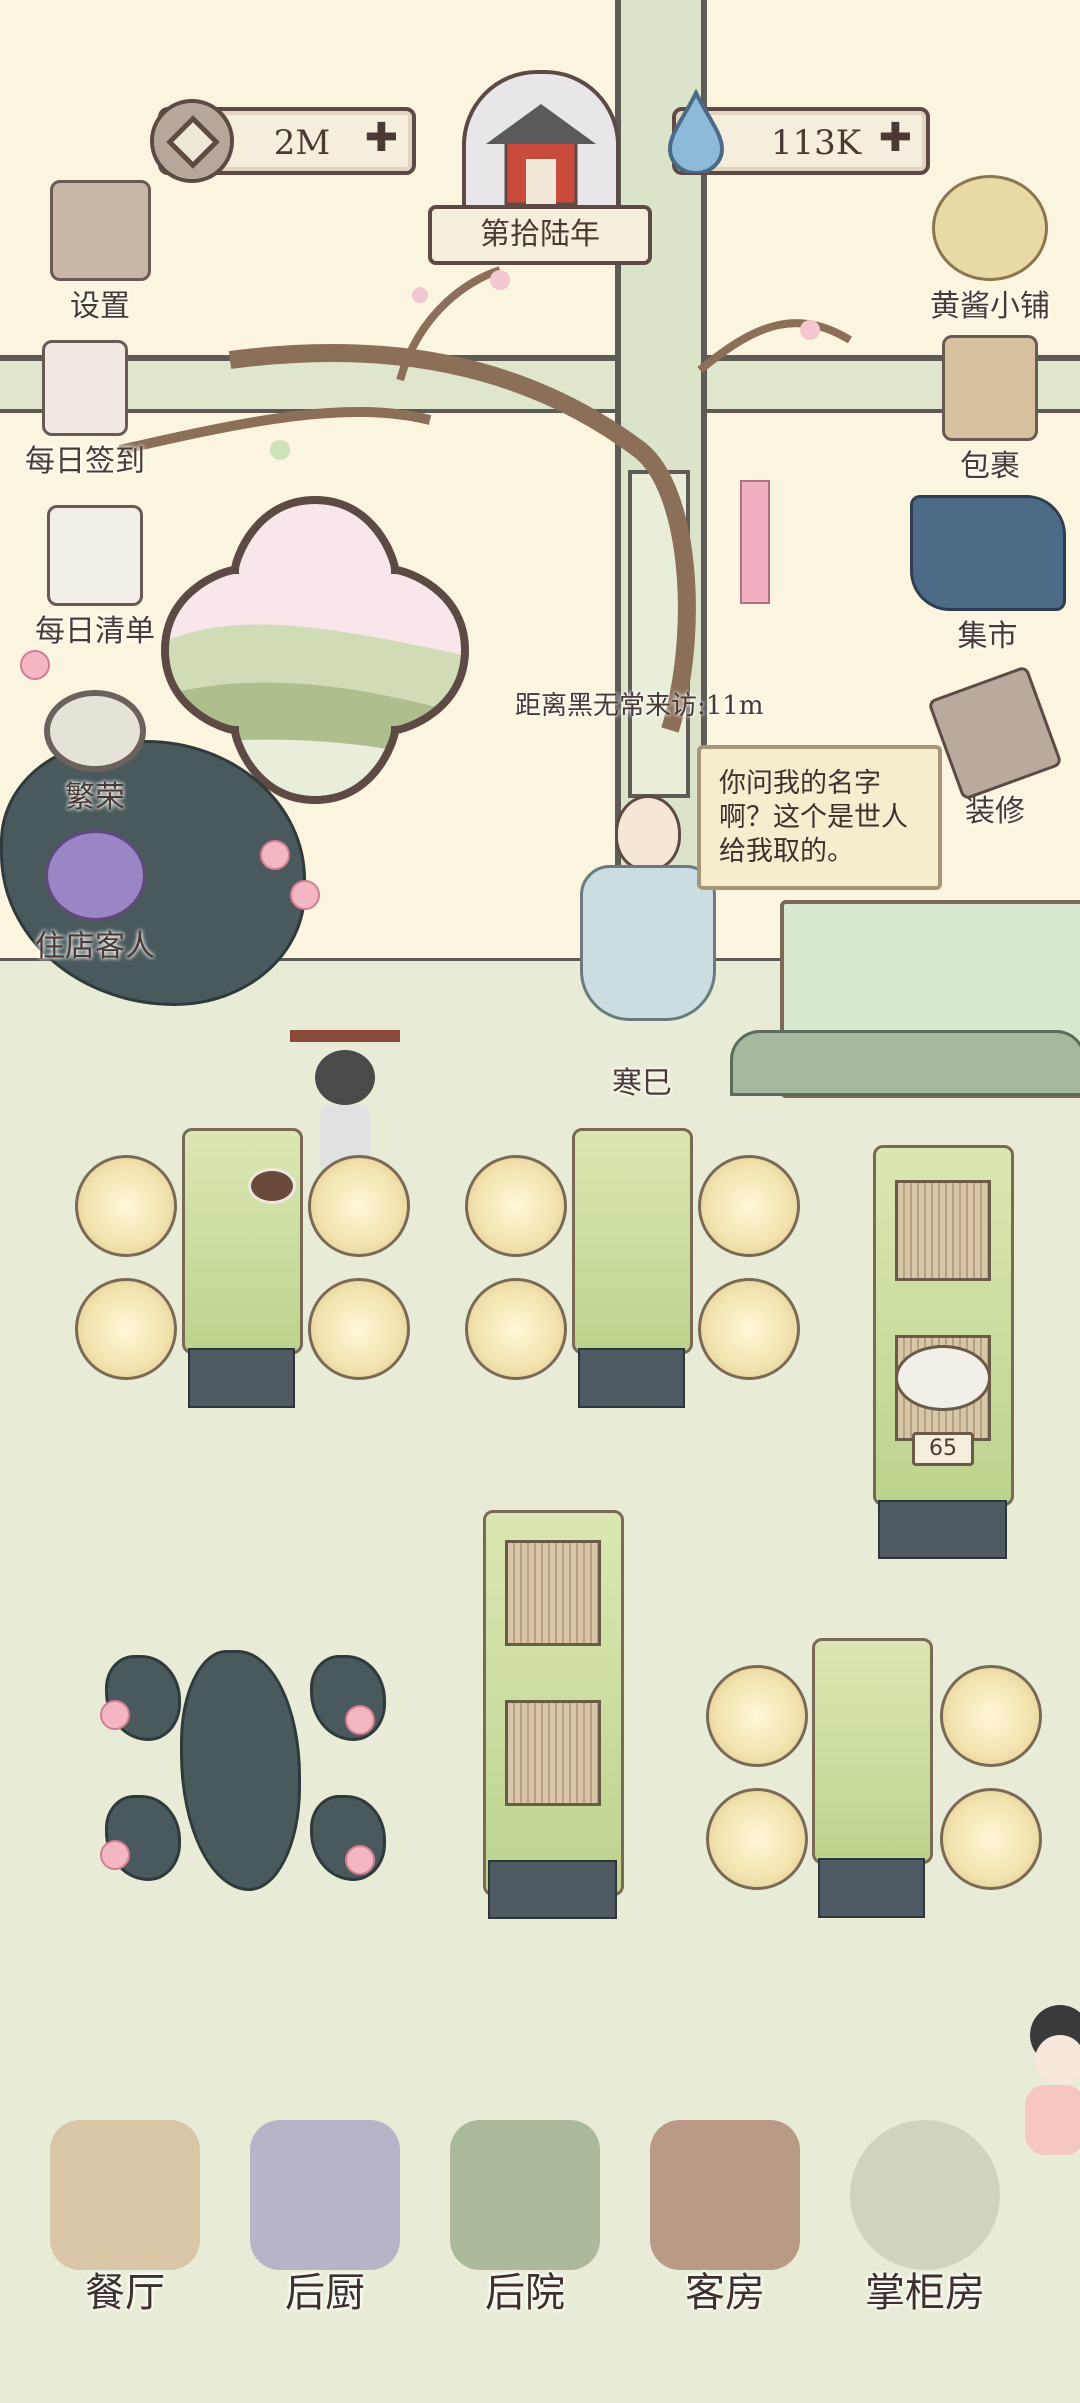 The image size is (1080, 2403). What do you see at coordinates (990, 306) in the screenshot?
I see `shop-label: 黄酱小铺` at bounding box center [990, 306].